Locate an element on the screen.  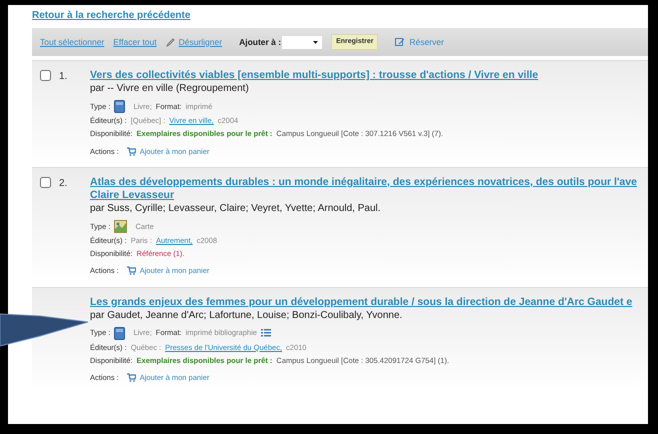
pencil-icon is located at coordinates (170, 42).